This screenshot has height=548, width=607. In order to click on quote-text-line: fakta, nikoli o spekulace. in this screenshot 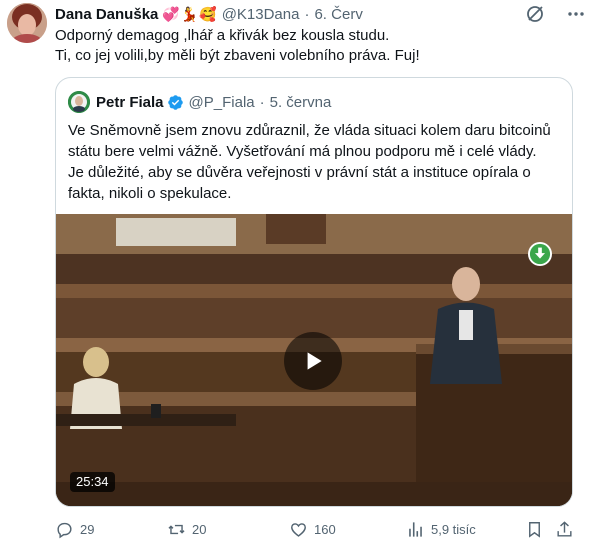, I will do `click(150, 193)`.